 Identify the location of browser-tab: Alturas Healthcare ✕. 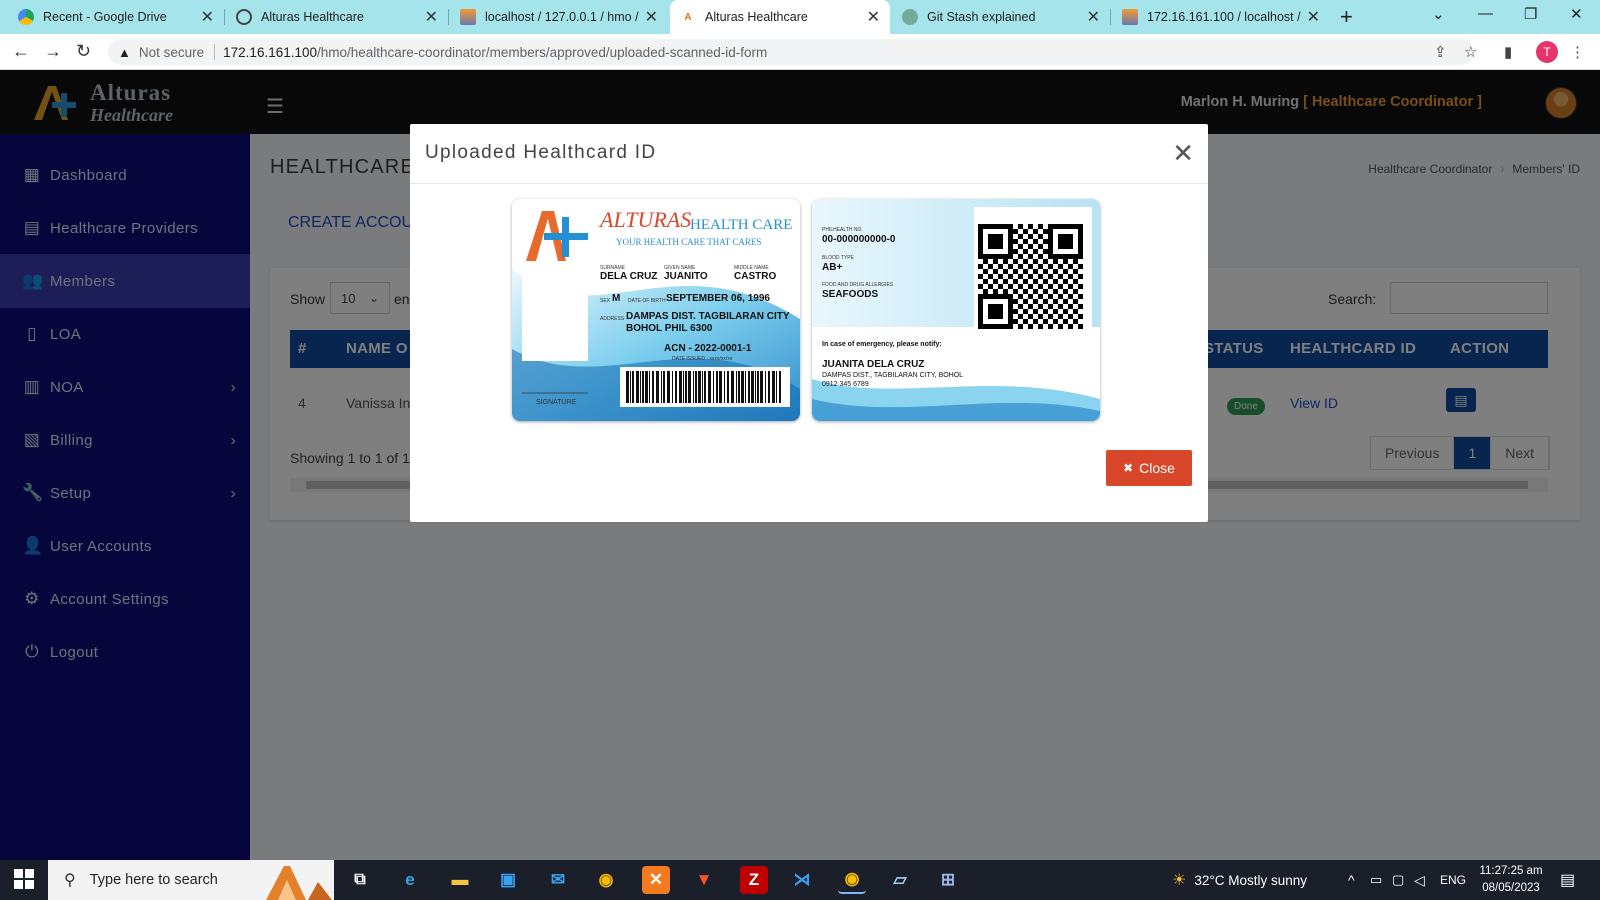
(337, 17).